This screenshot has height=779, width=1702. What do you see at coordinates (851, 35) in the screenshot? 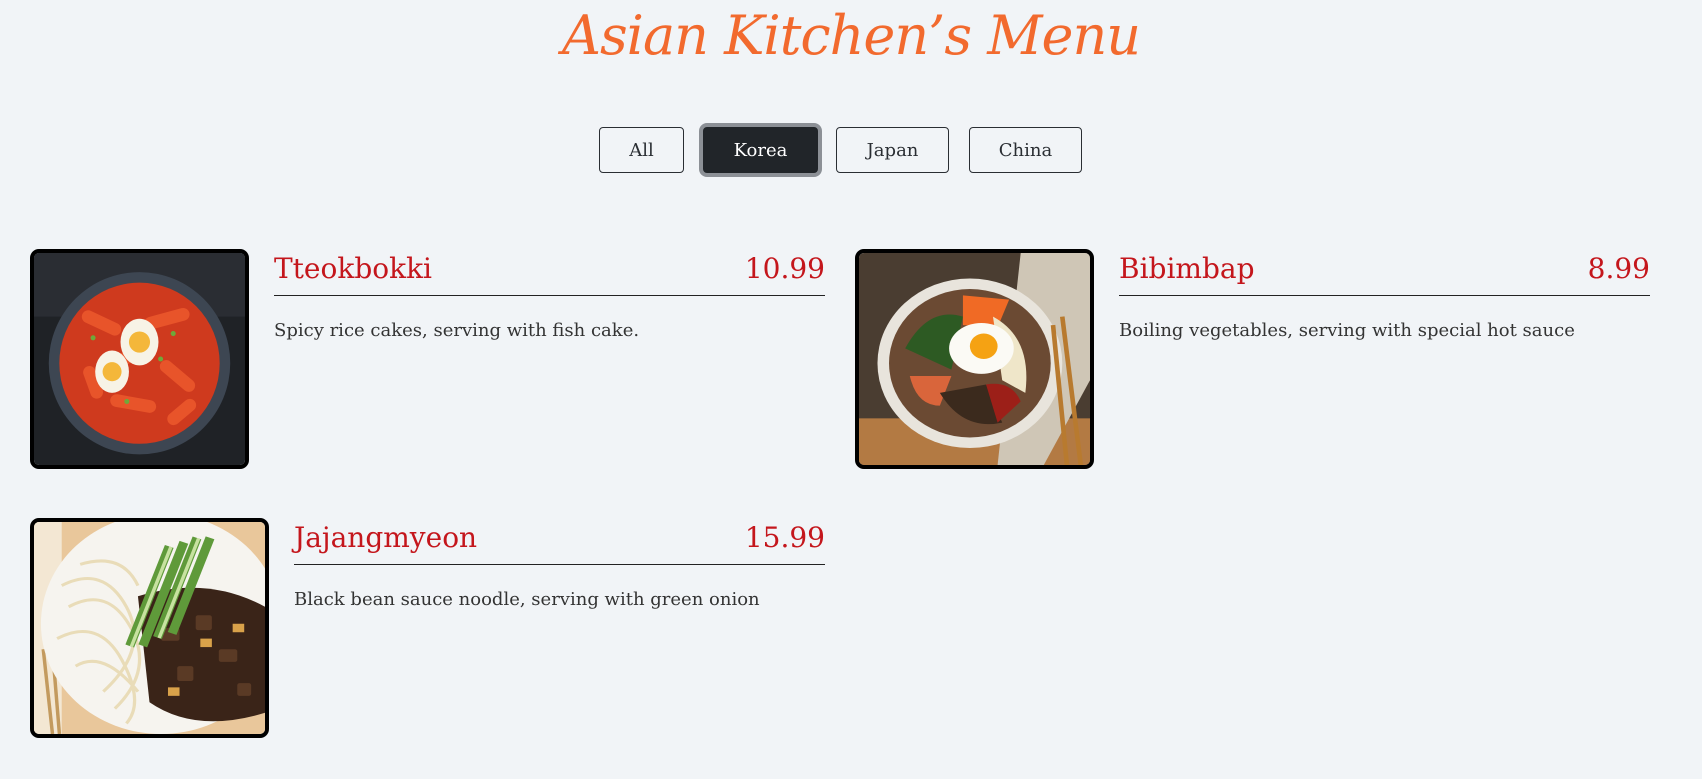
I see `page-title: Asian Kitchen’s Menu` at bounding box center [851, 35].